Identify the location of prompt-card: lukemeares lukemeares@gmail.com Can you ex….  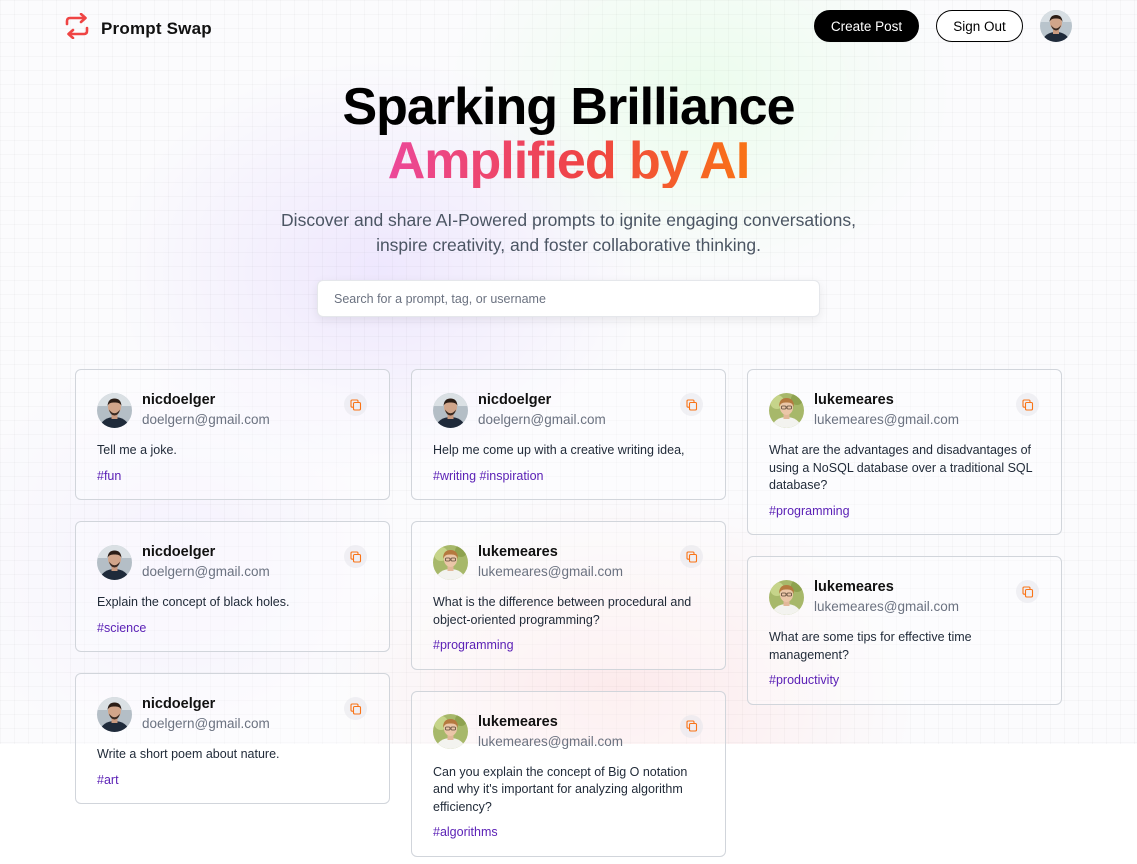
(568, 773).